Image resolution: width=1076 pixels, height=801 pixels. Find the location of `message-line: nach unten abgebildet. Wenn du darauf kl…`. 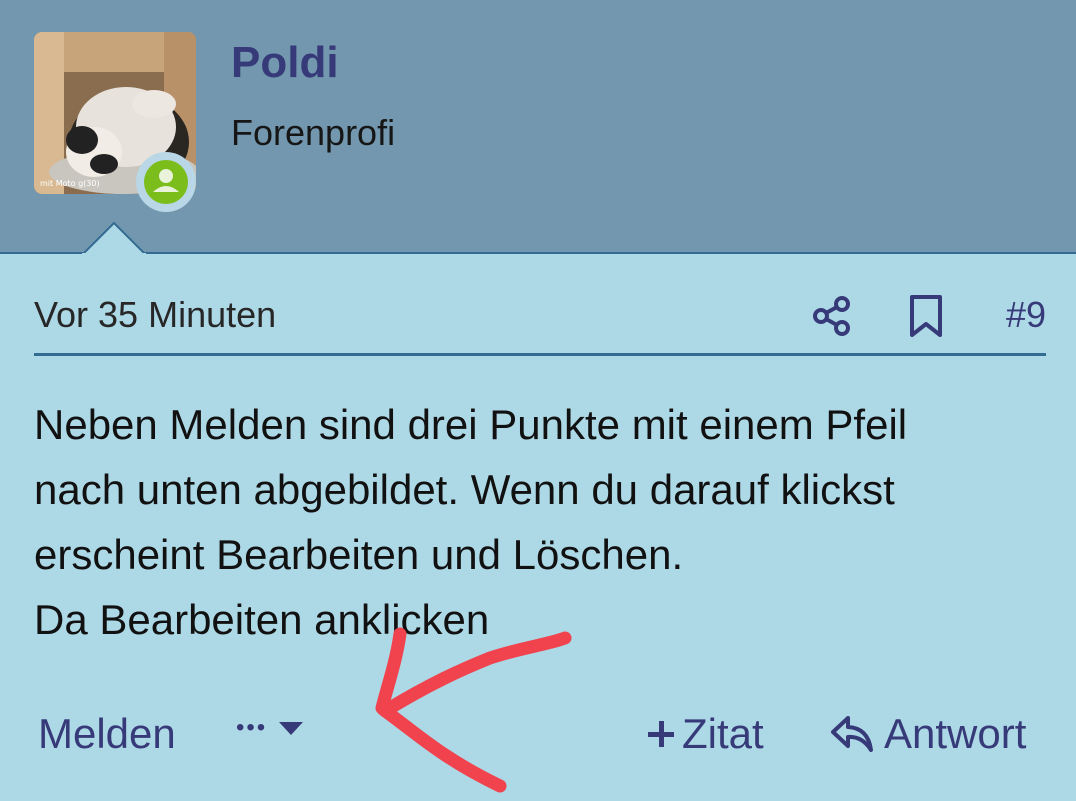

message-line: nach unten abgebildet. Wenn du darauf kl… is located at coordinates (464, 489).